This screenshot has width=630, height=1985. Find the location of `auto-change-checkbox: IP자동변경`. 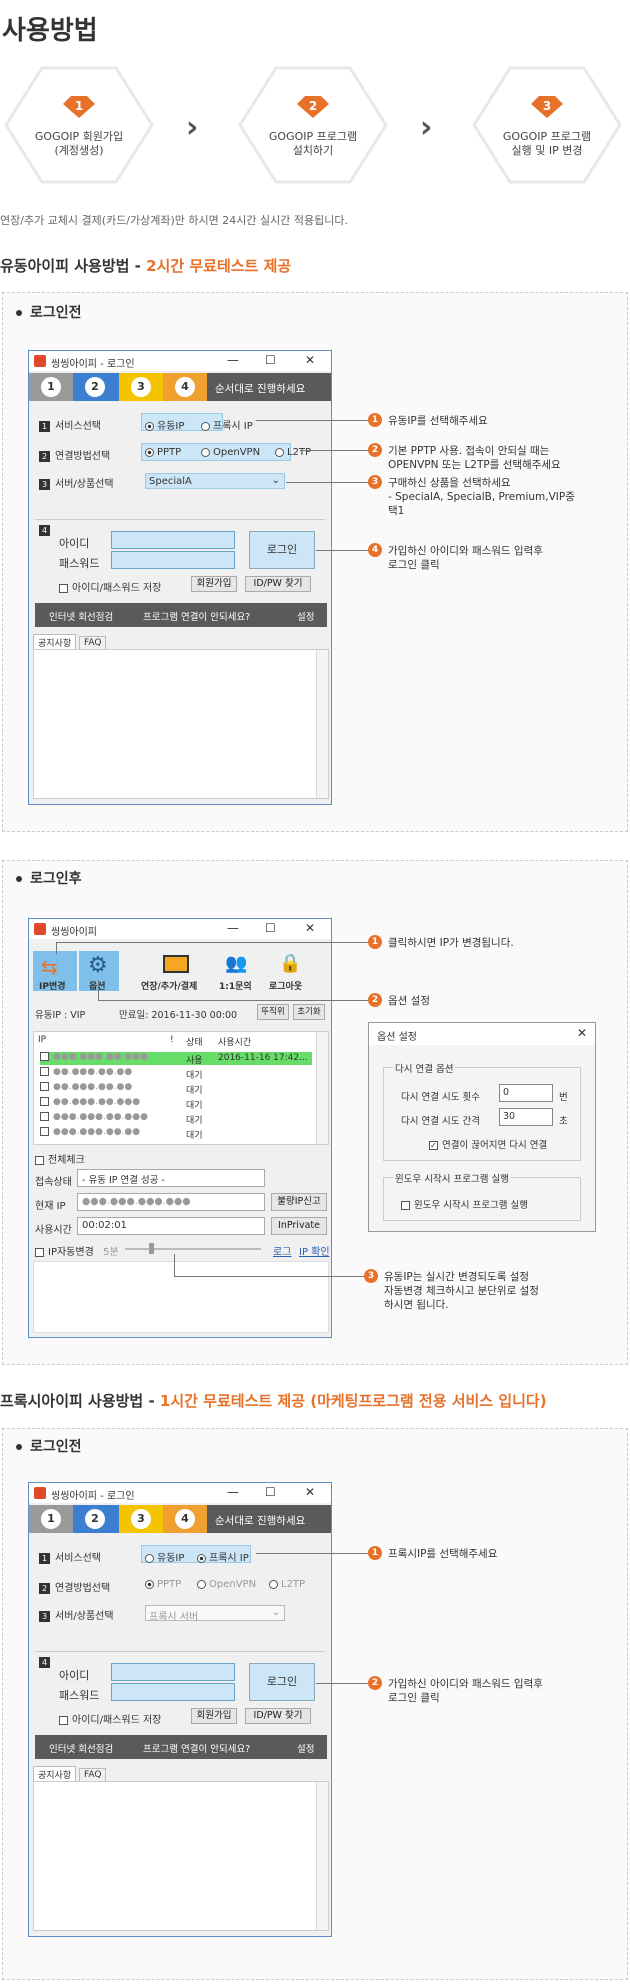

auto-change-checkbox: IP자동변경 is located at coordinates (64, 1250).